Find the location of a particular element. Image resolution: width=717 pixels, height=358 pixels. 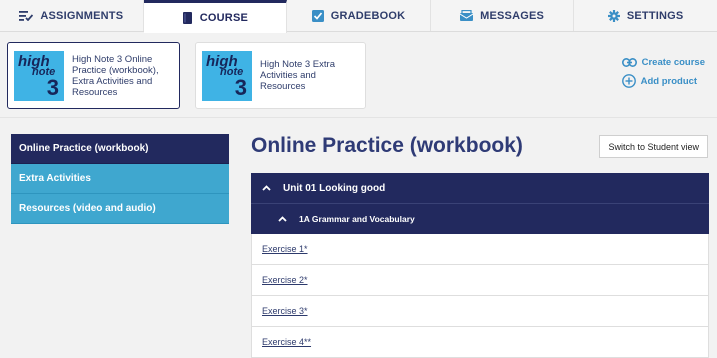

add-product-link: Add product is located at coordinates (663, 81).